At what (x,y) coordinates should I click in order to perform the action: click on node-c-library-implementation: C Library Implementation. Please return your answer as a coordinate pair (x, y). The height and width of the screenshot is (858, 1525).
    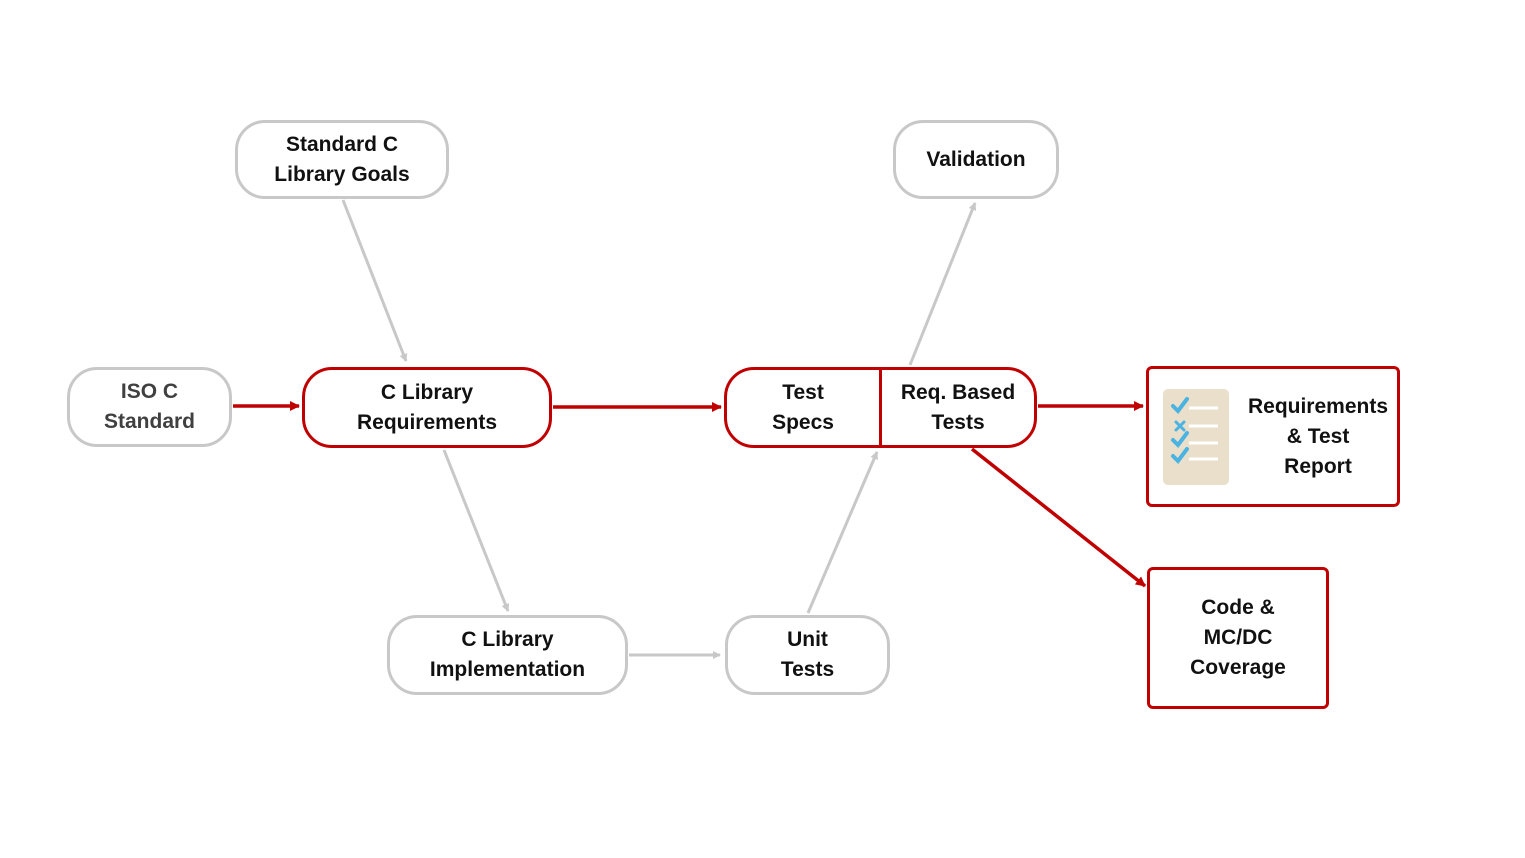
    Looking at the image, I should click on (507, 655).